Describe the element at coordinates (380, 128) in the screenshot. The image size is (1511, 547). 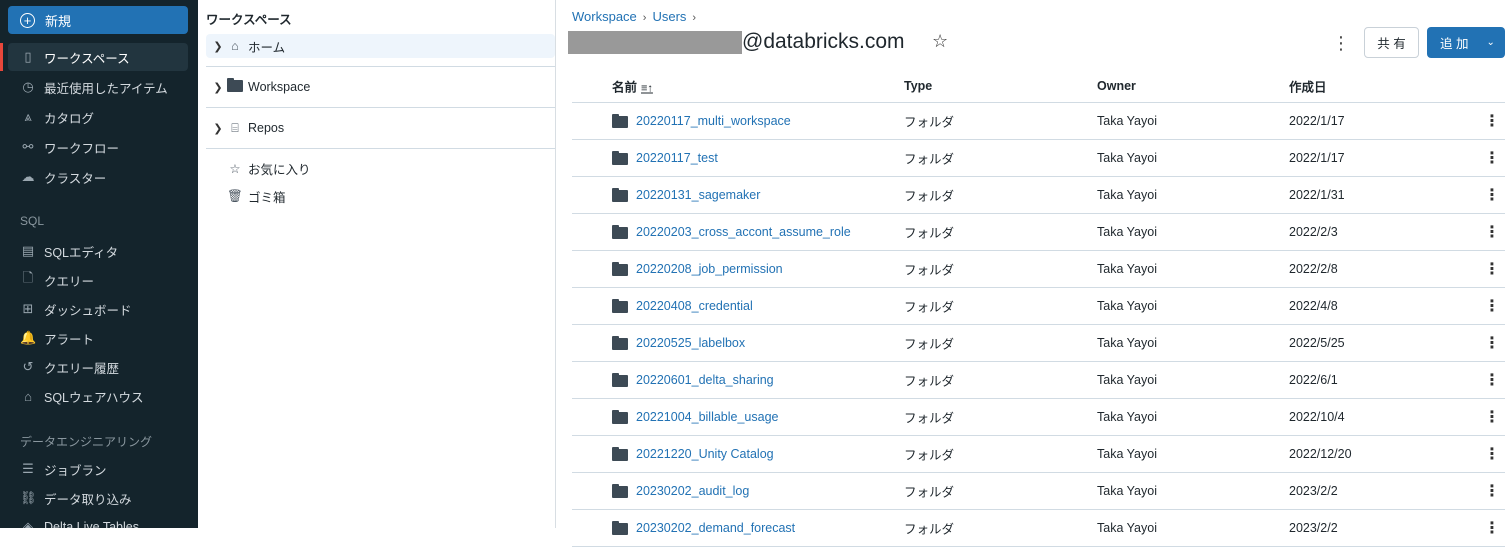
I see `tree-item-repos: ❯ ⌸ Repos` at that location.